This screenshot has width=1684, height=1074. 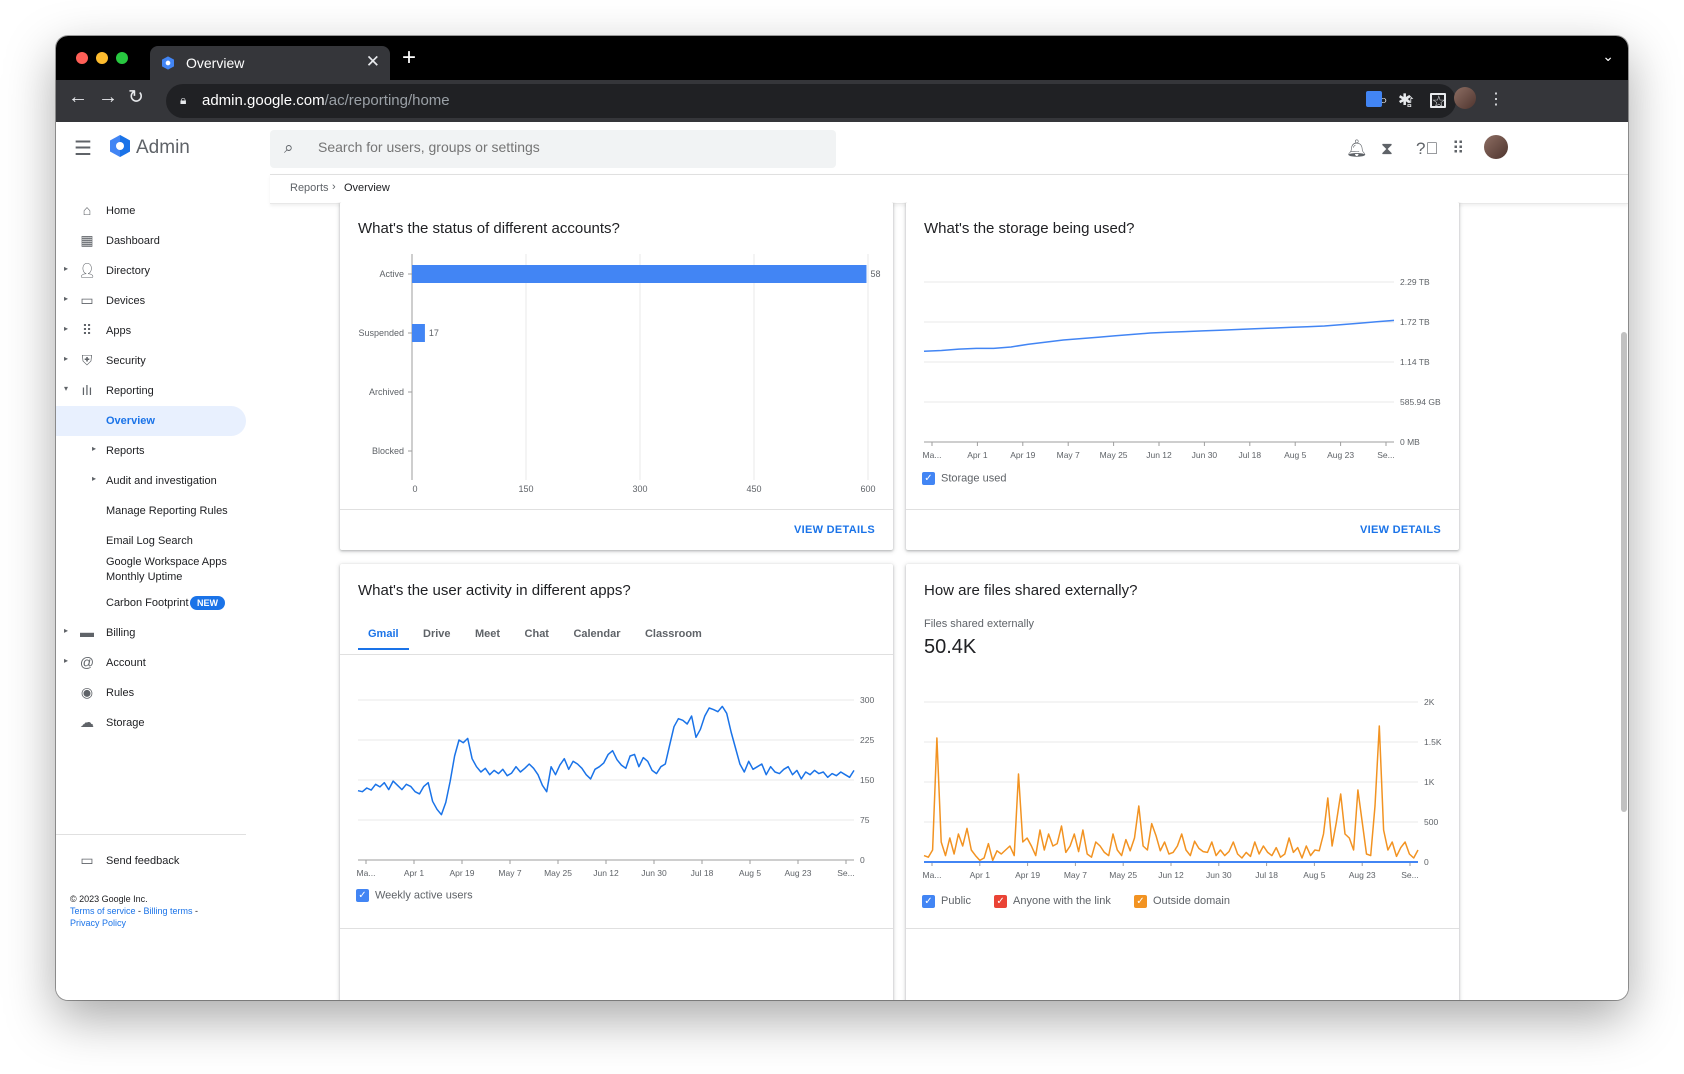 I want to click on minimize-window-button, so click(x=102, y=58).